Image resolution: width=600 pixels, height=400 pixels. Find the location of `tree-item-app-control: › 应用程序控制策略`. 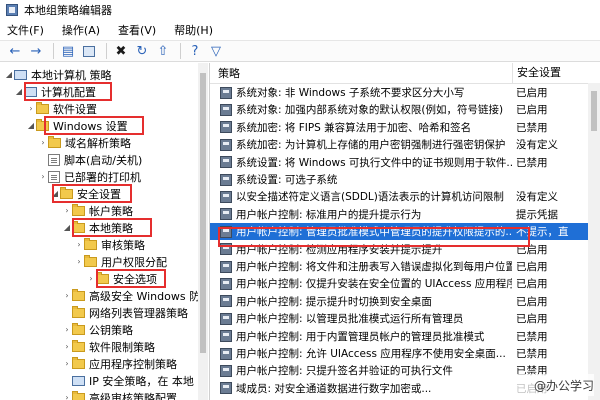

tree-item-app-control: › 应用程序控制策略 is located at coordinates (119, 363).